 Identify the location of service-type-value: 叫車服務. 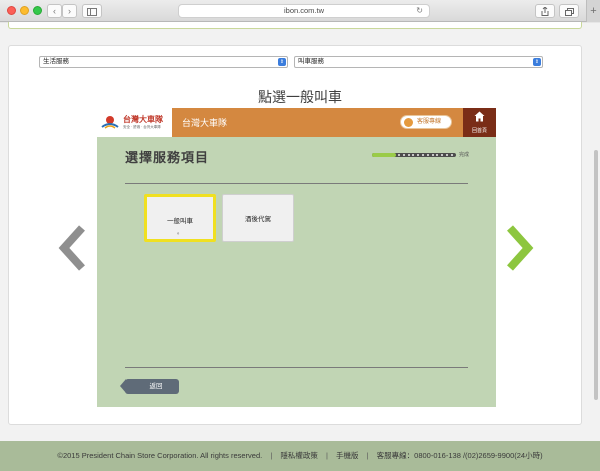
(311, 61).